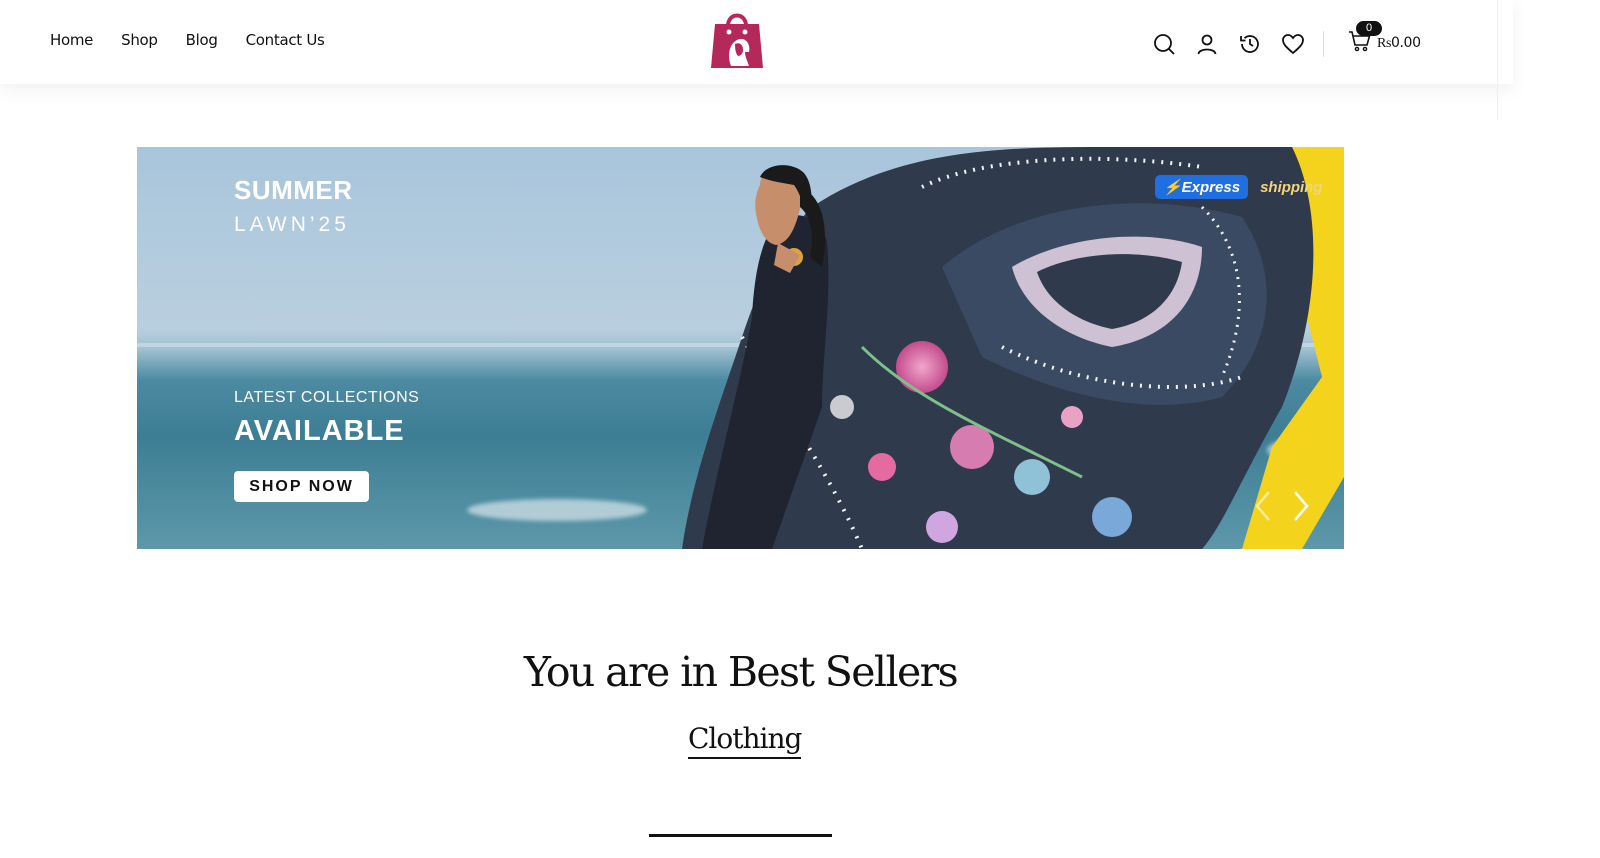  Describe the element at coordinates (1263, 506) in the screenshot. I see `carousel-prev-icon` at that location.